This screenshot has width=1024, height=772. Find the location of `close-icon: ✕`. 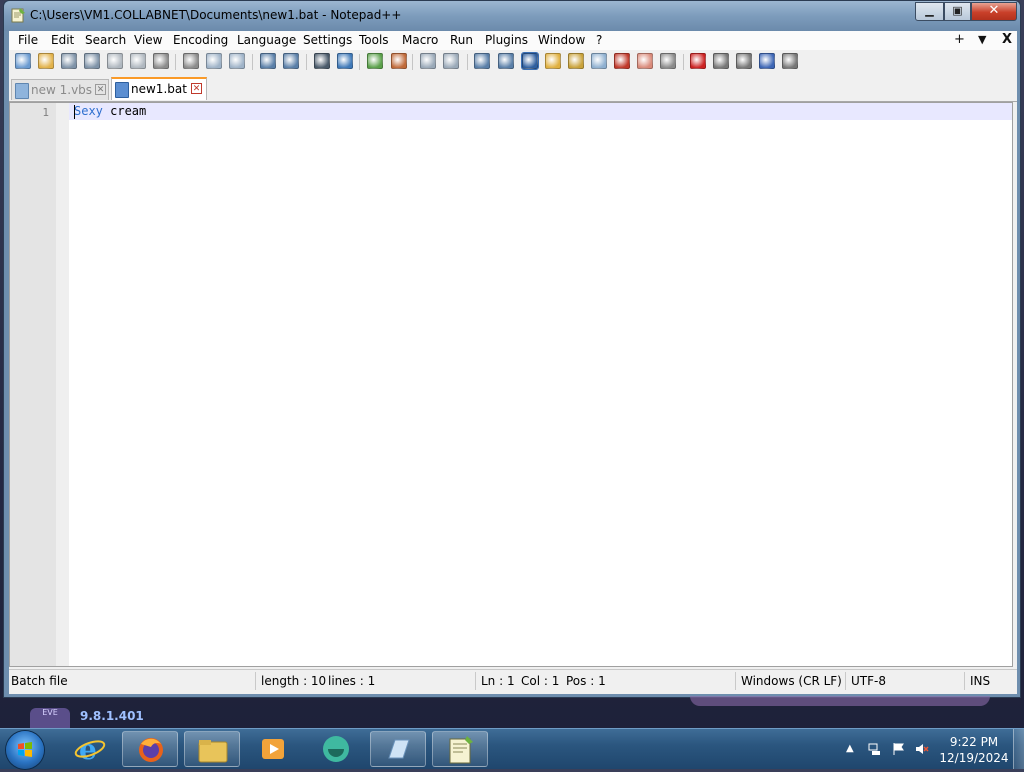

close-icon: ✕ is located at coordinates (994, 10).